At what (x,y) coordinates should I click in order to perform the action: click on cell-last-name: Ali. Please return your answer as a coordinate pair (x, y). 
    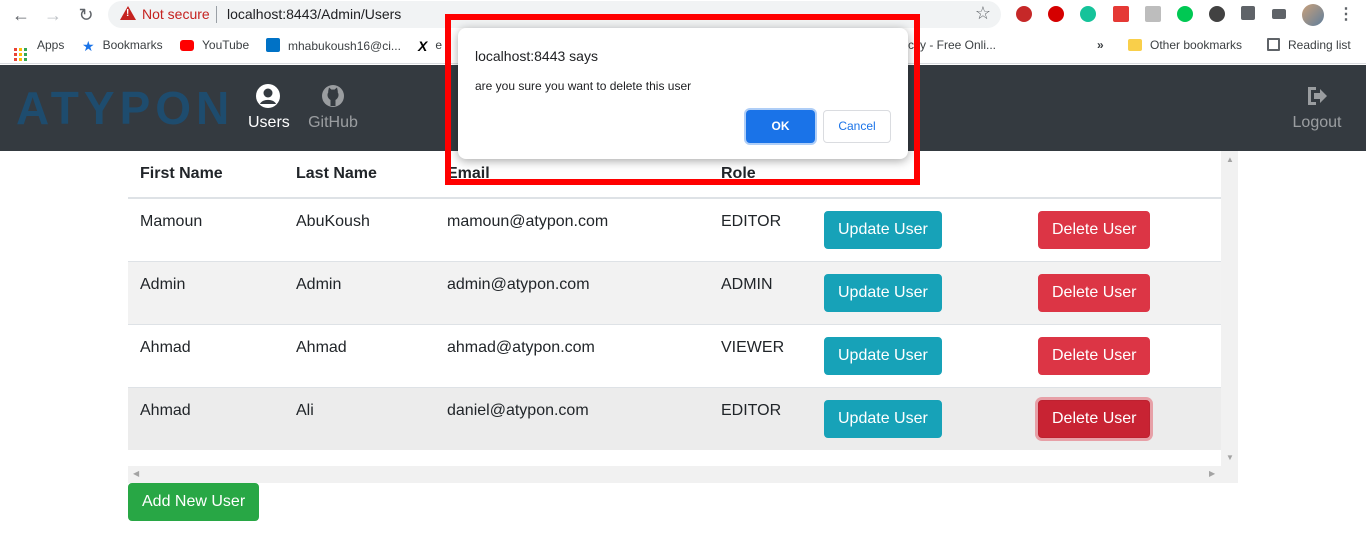
    Looking at the image, I should click on (359, 418).